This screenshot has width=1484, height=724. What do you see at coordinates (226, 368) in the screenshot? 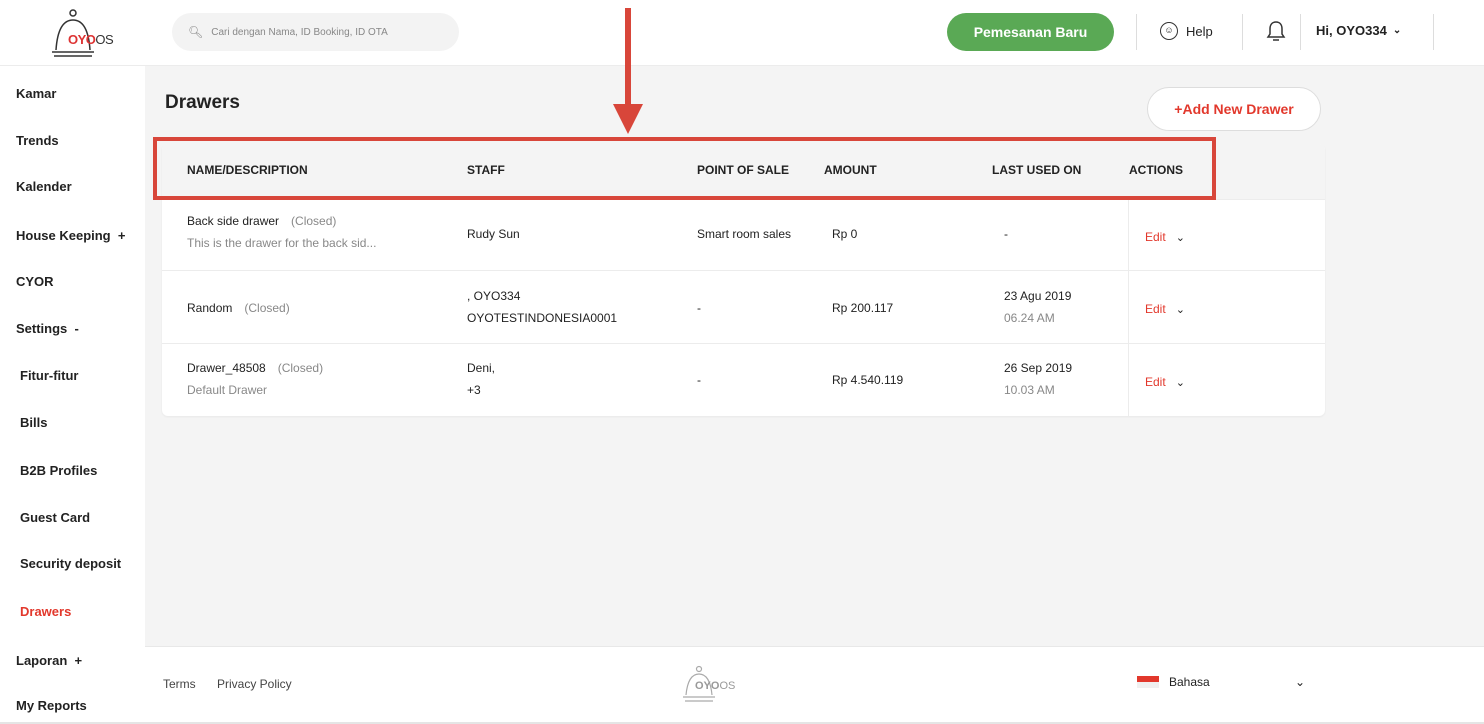
I see `drawer-name-text: Drawer_48508` at bounding box center [226, 368].